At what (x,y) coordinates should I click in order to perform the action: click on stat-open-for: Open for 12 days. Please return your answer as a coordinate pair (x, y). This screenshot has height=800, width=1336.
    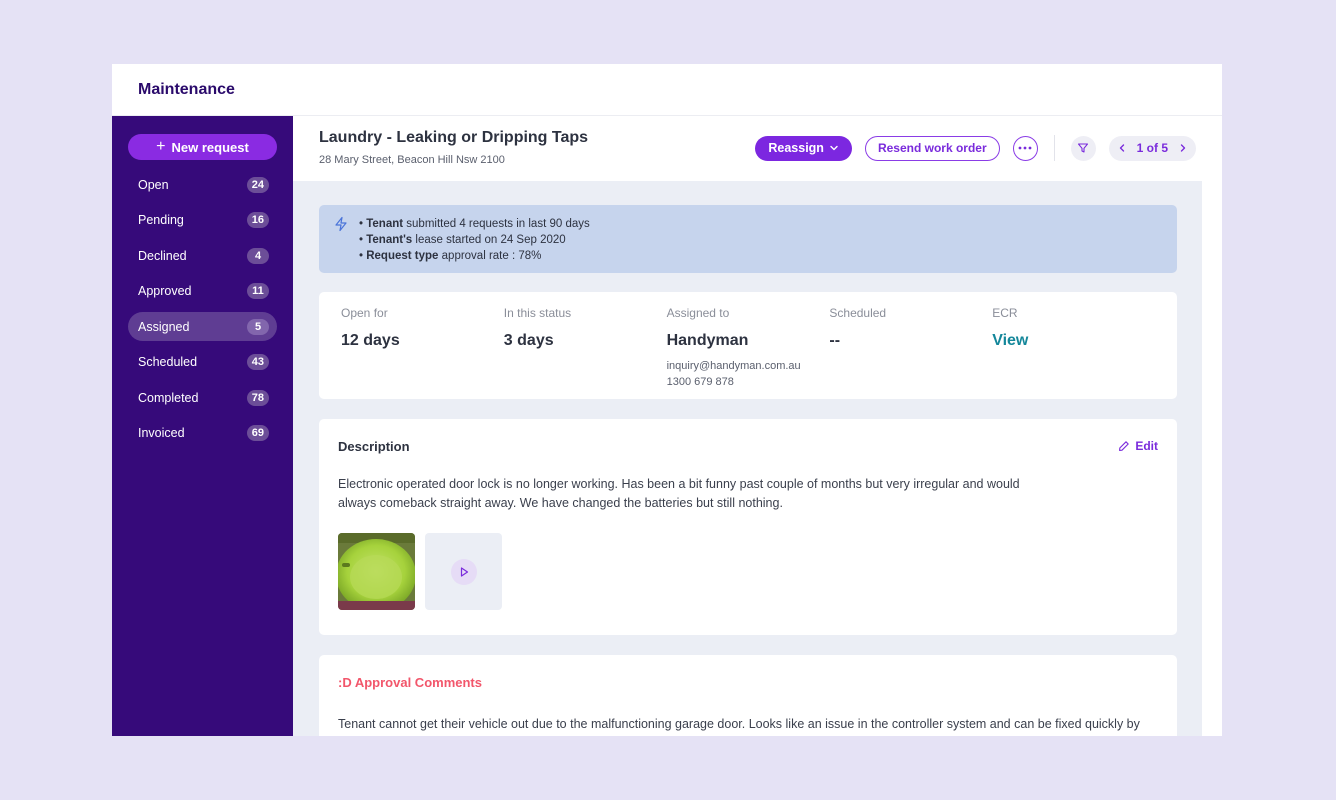
    Looking at the image, I should click on (422, 345).